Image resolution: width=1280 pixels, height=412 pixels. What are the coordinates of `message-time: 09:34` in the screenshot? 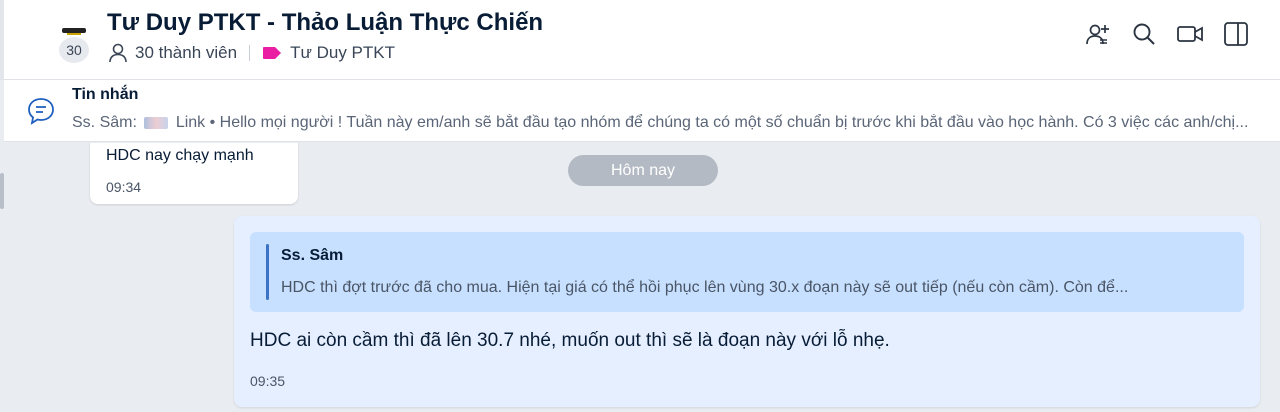 It's located at (124, 187).